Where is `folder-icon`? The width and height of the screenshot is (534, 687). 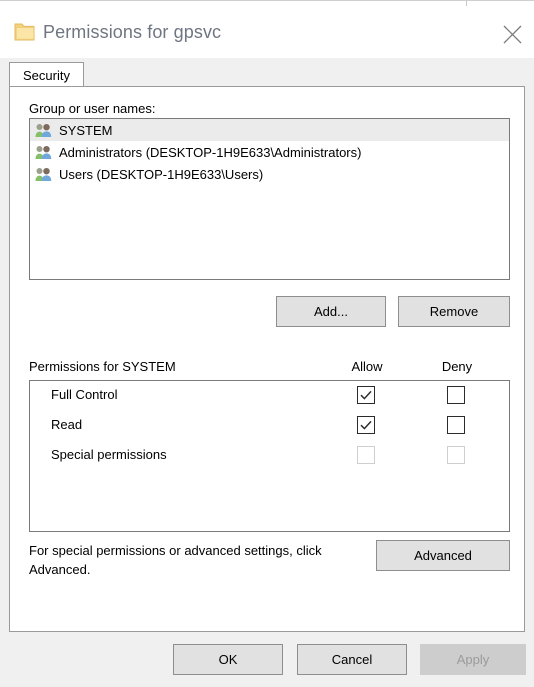
folder-icon is located at coordinates (25, 32).